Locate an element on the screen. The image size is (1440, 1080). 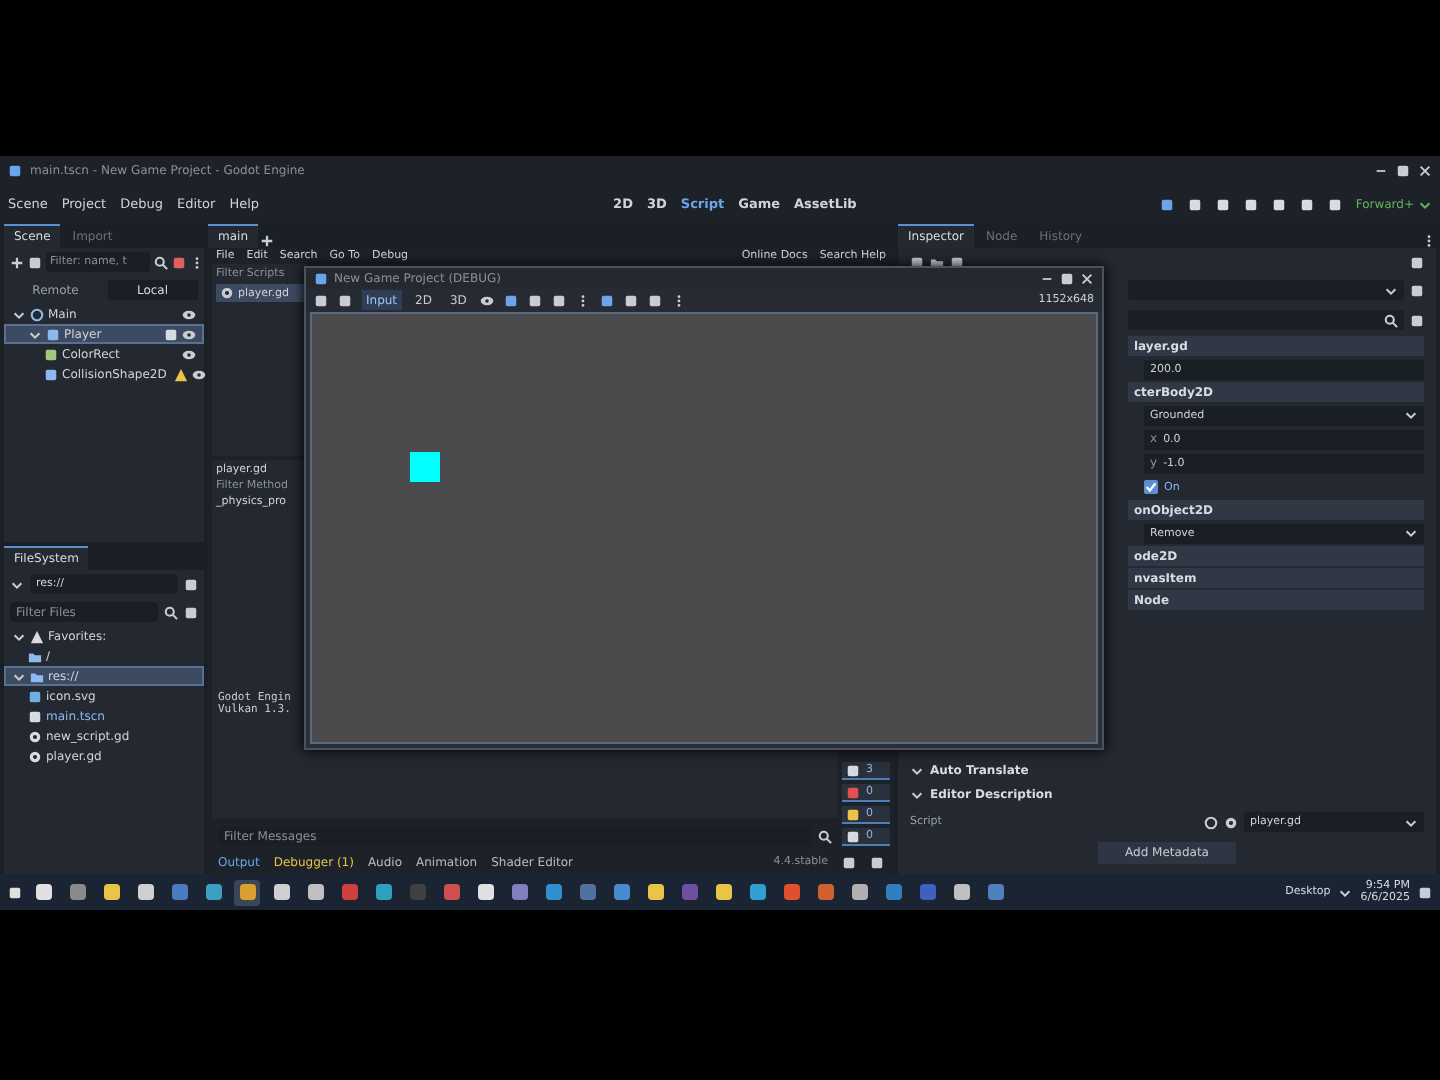
back-icon is located at coordinates (17, 584).